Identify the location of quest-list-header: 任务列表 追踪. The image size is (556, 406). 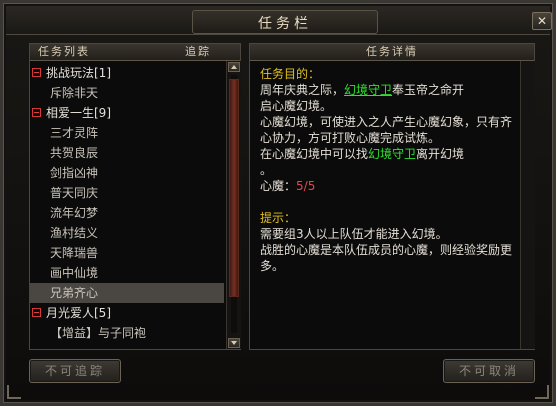
(135, 52).